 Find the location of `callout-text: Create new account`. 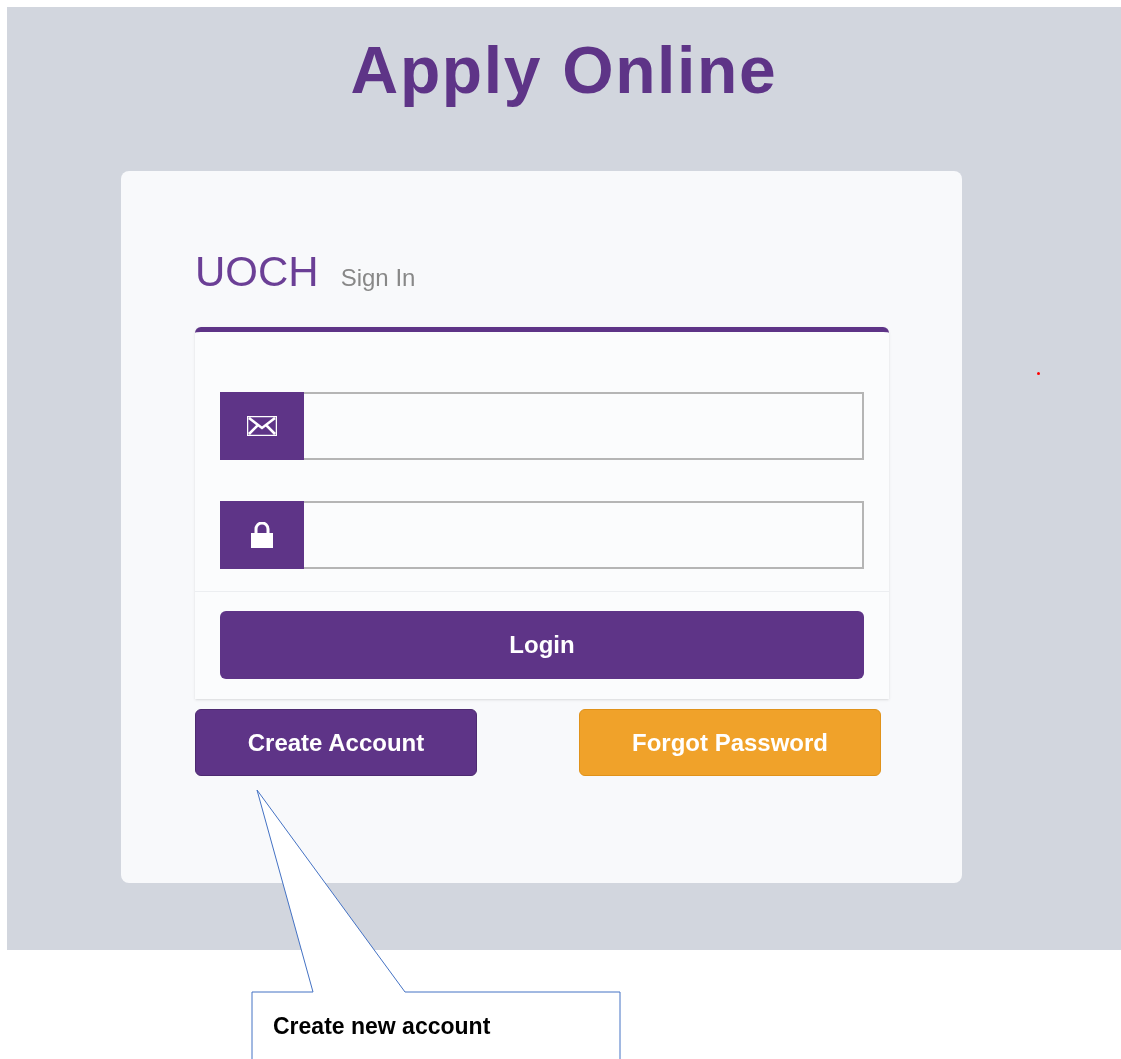

callout-text: Create new account is located at coordinates (382, 1026).